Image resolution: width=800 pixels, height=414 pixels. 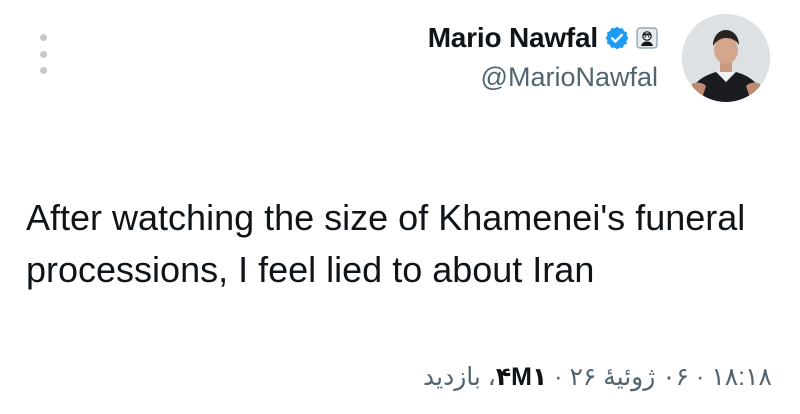 I want to click on affiliate-badge-icon, so click(x=647, y=38).